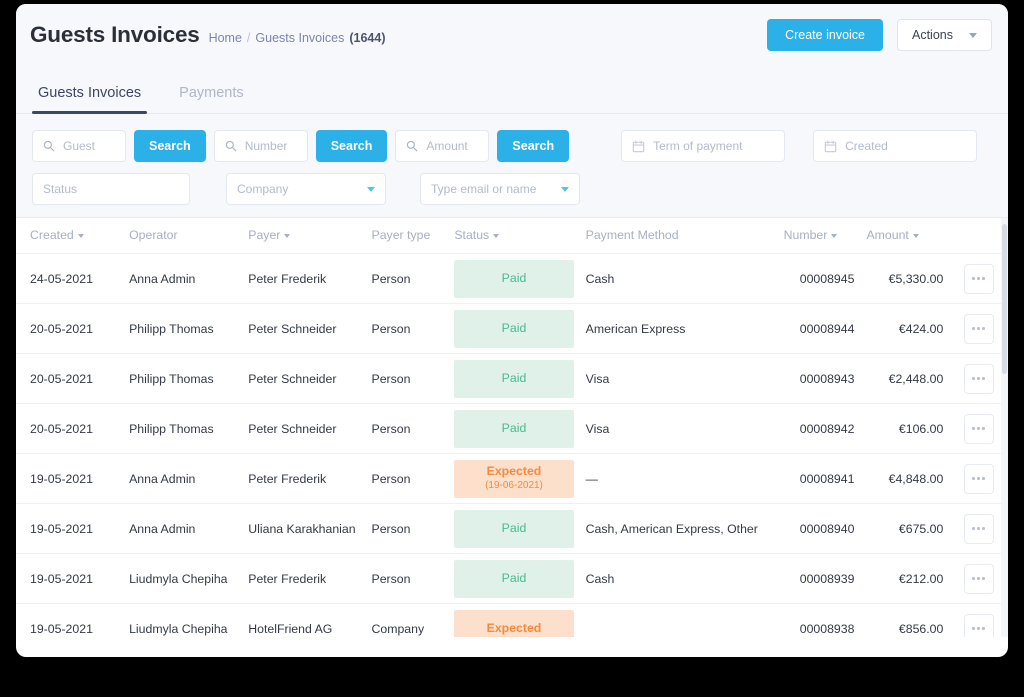 The image size is (1024, 697). Describe the element at coordinates (905, 620) in the screenshot. I see `cell-amount: €856.00` at that location.